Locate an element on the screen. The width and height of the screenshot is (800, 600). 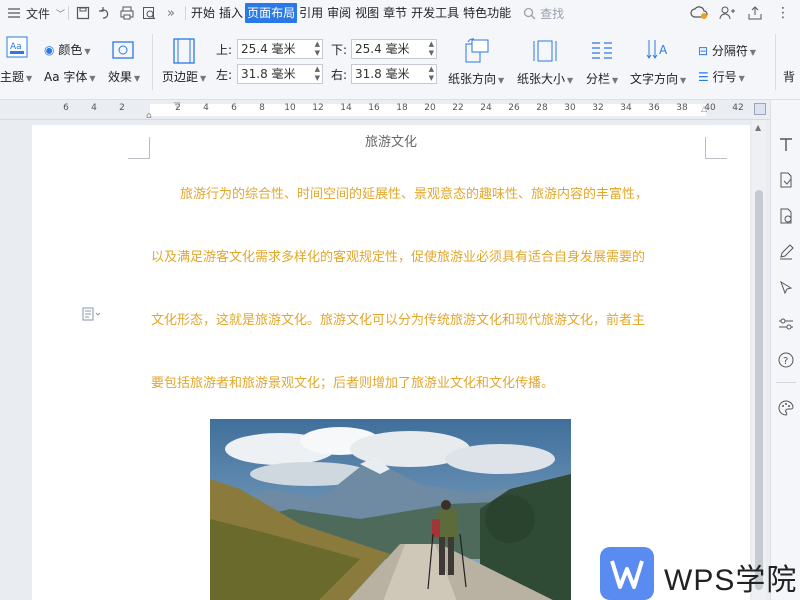
ruler-label: 18 is located at coordinates (402, 108).